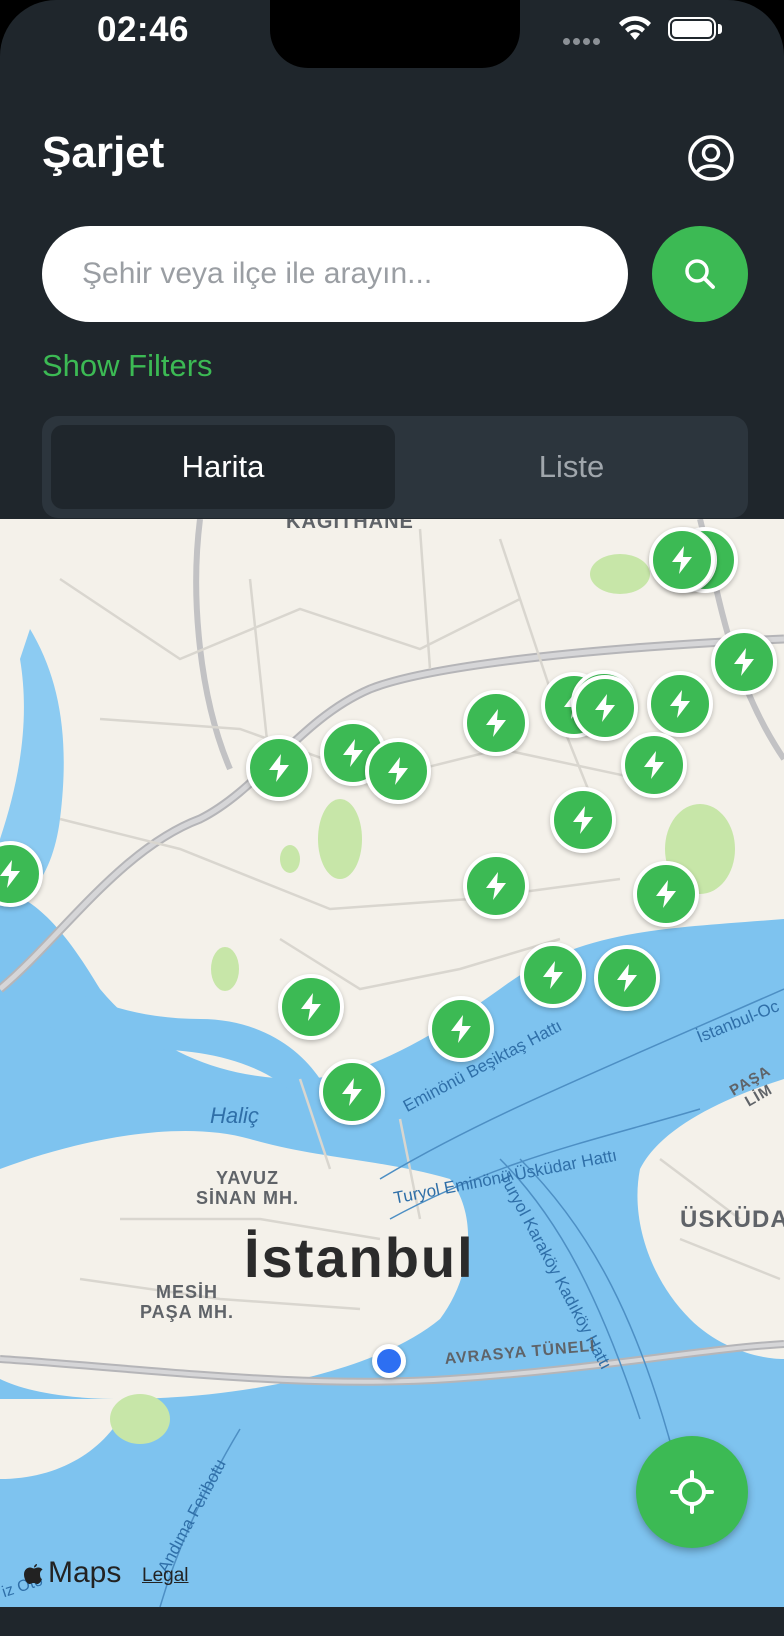 The image size is (784, 1636). Describe the element at coordinates (165, 1576) in the screenshot. I see `legal-link: Legal` at that location.